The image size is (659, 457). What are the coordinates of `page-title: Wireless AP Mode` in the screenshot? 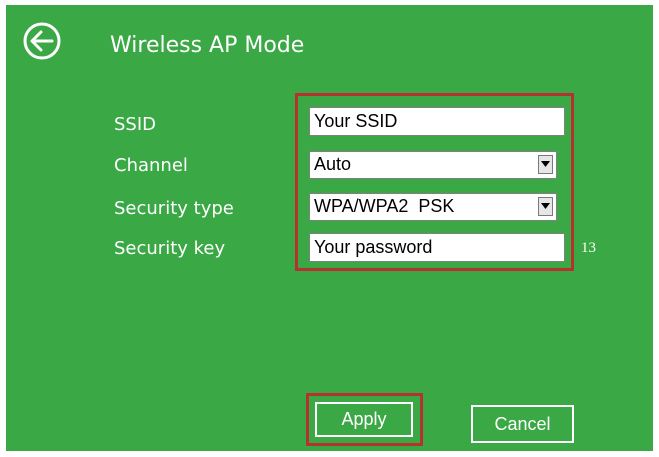 It's located at (207, 45).